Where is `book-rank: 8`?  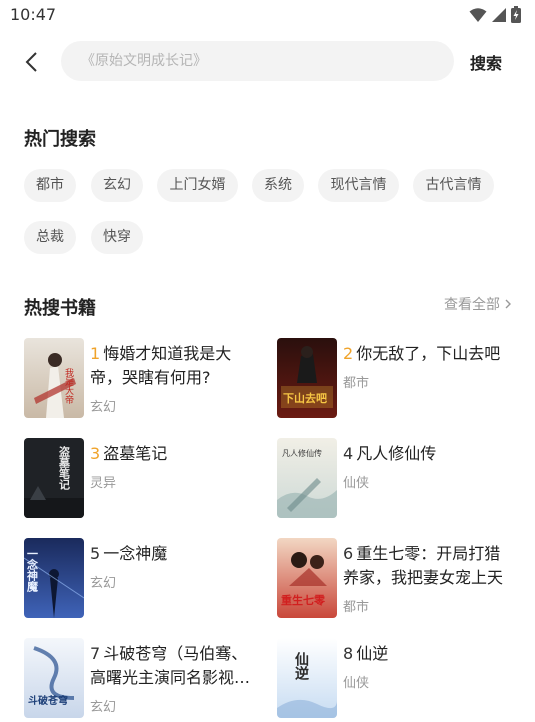 book-rank: 8 is located at coordinates (348, 653).